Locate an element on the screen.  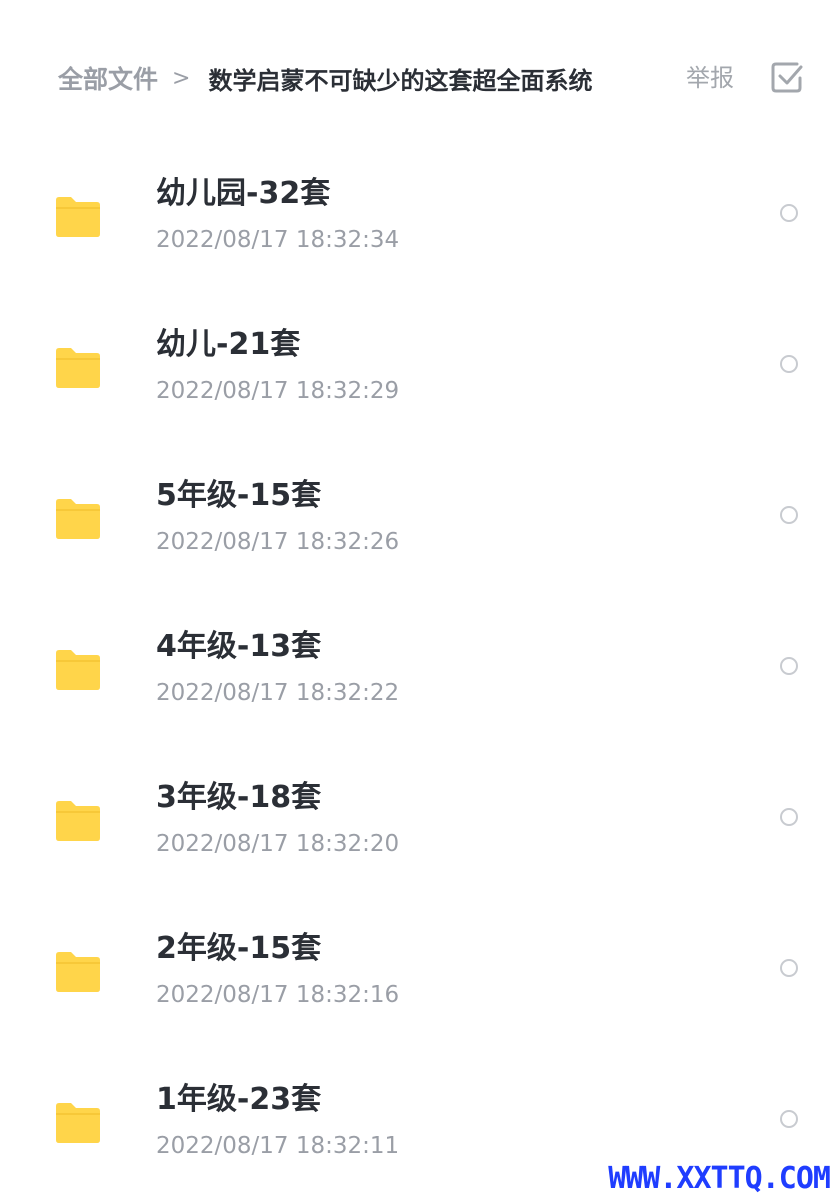
file-date: 2022/08/17 18:32:34 is located at coordinates (278, 240).